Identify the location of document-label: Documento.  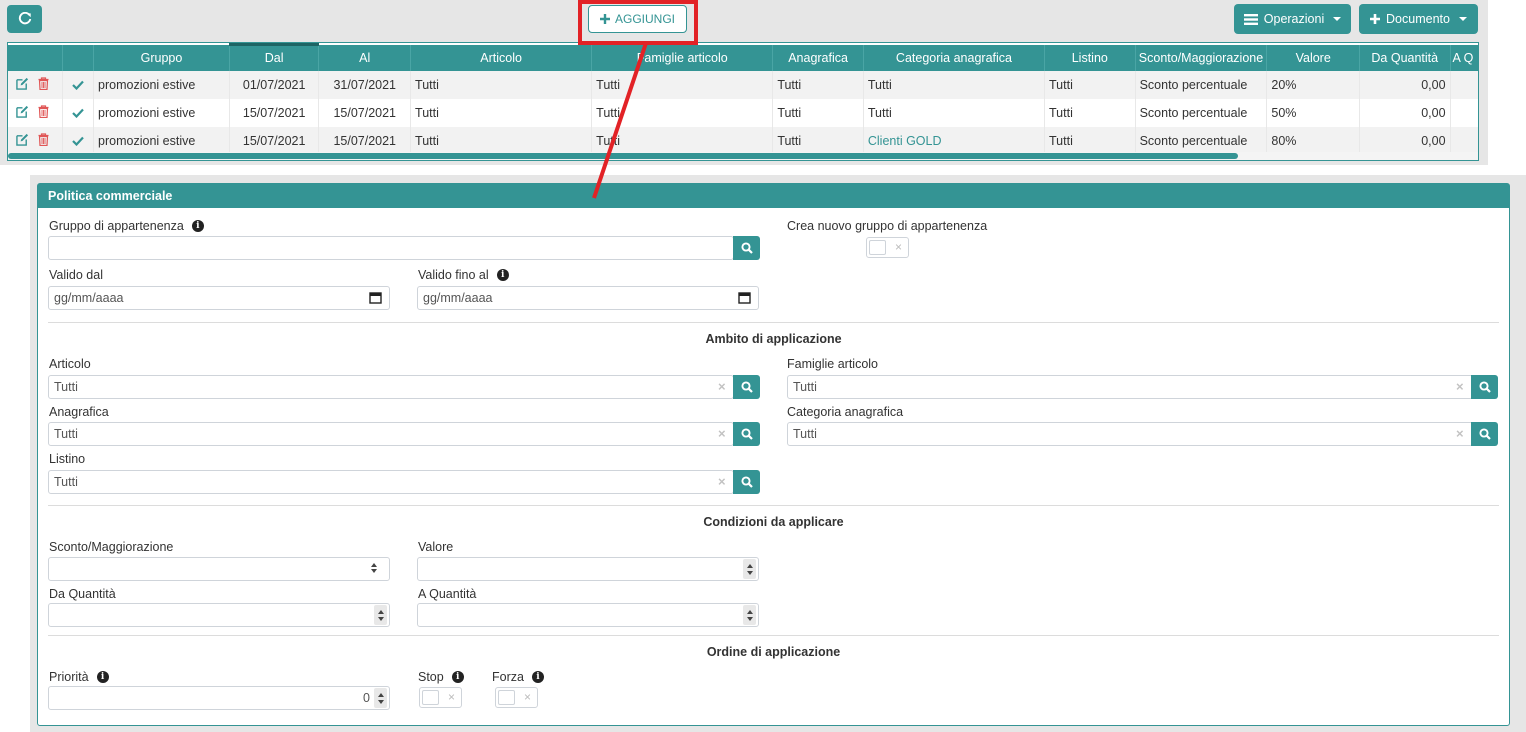
(1418, 19).